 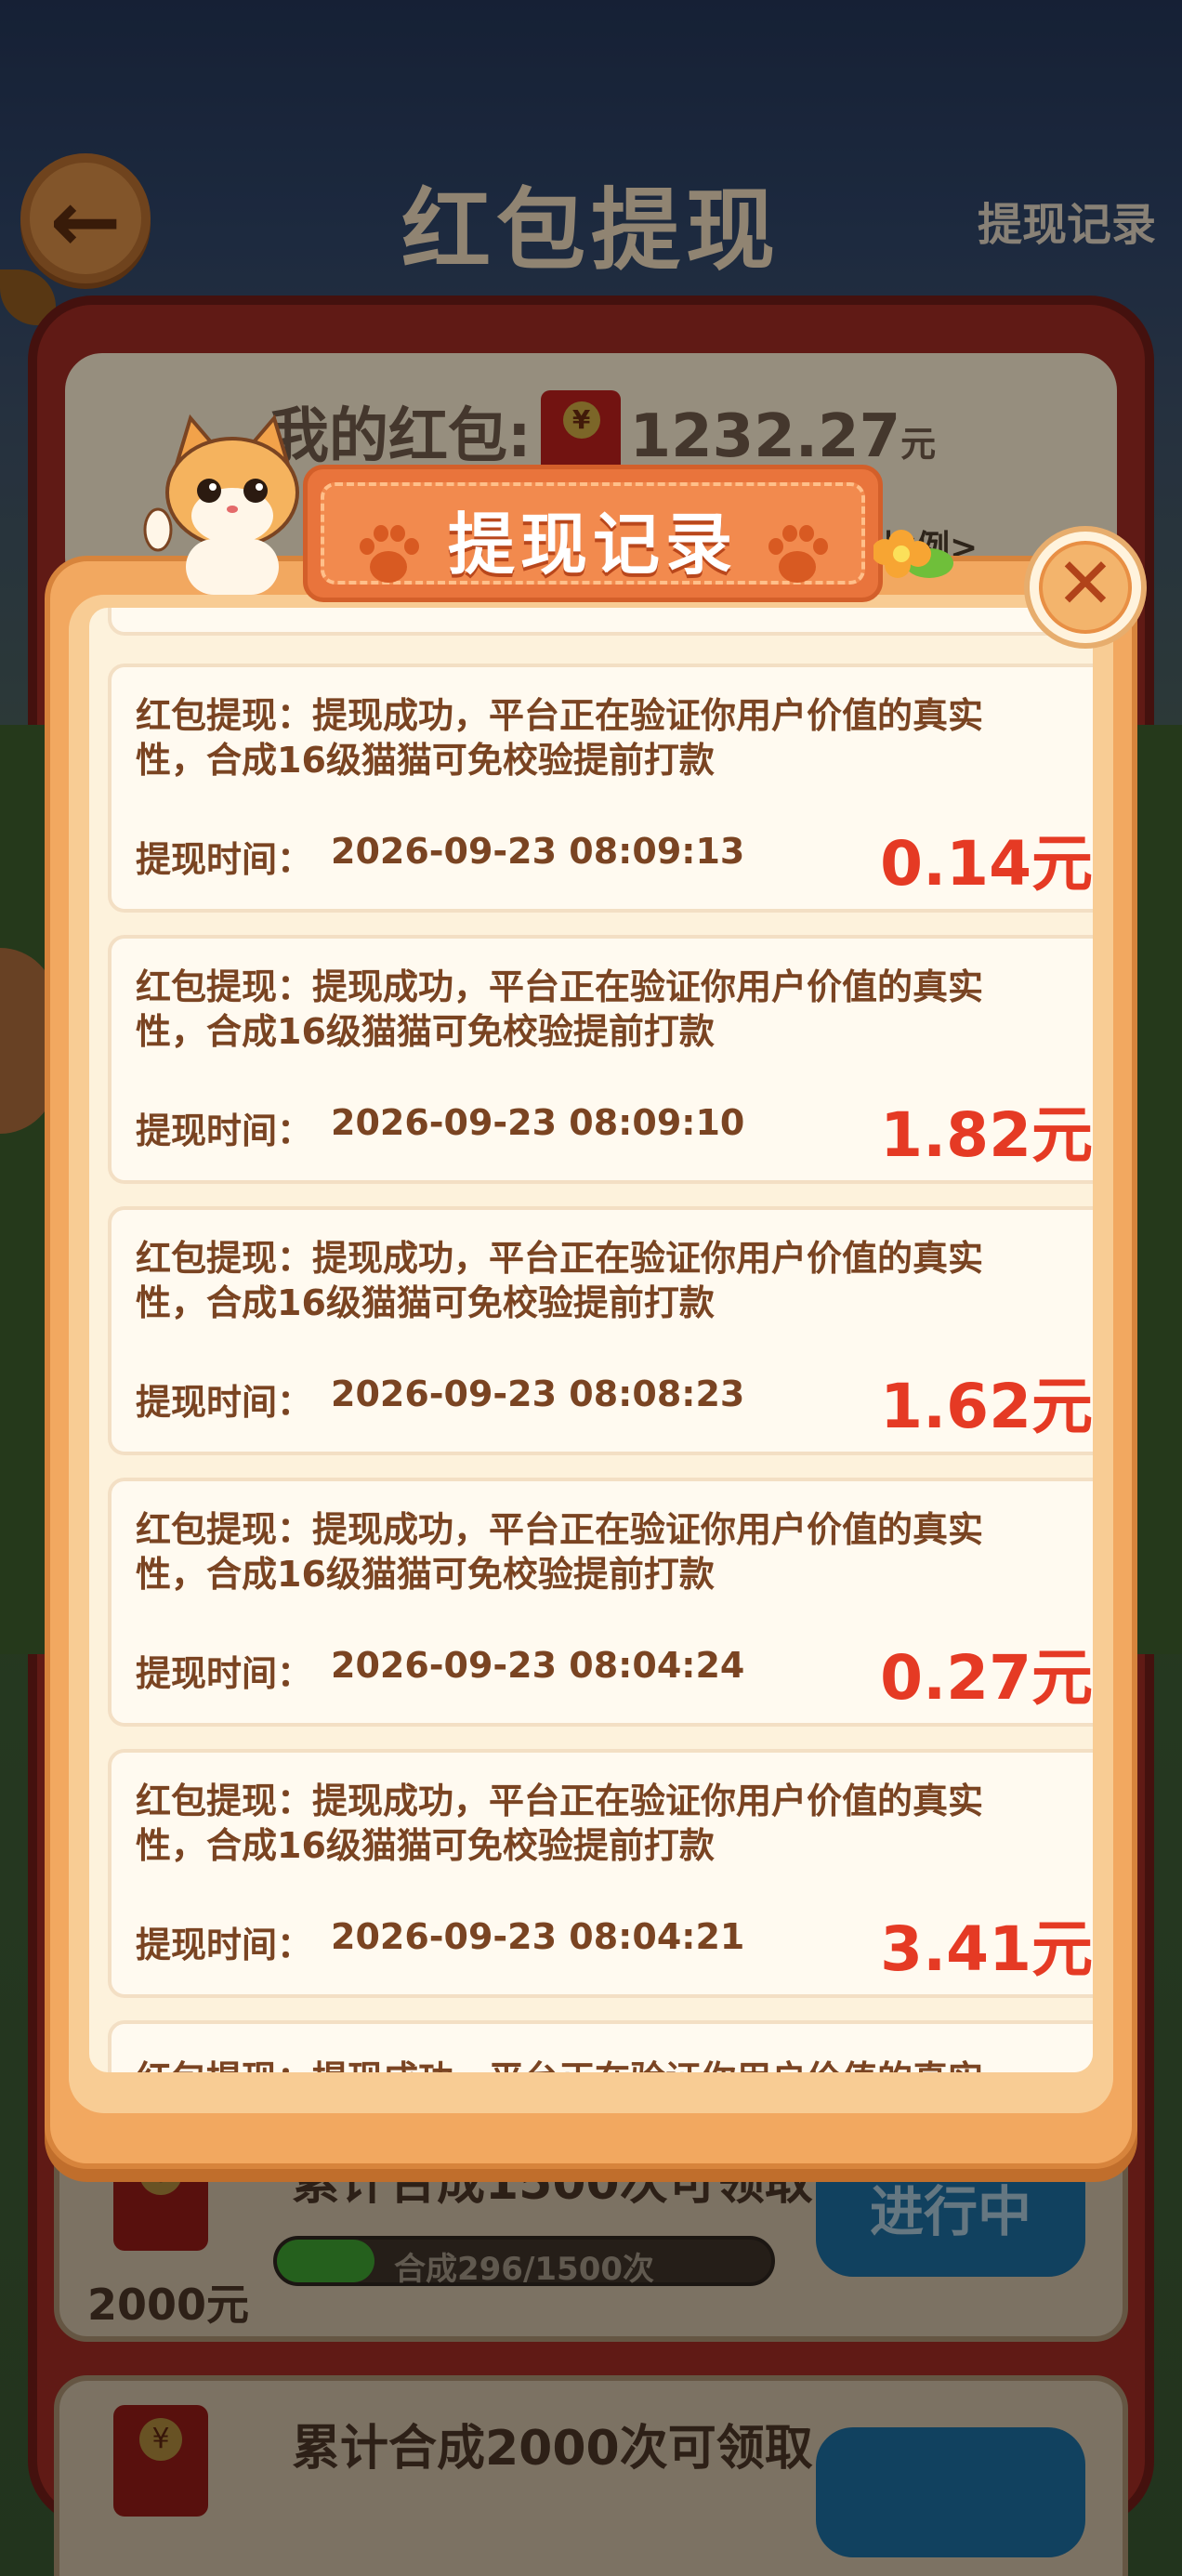 What do you see at coordinates (918, 444) in the screenshot?
I see `balance-unit: 元` at bounding box center [918, 444].